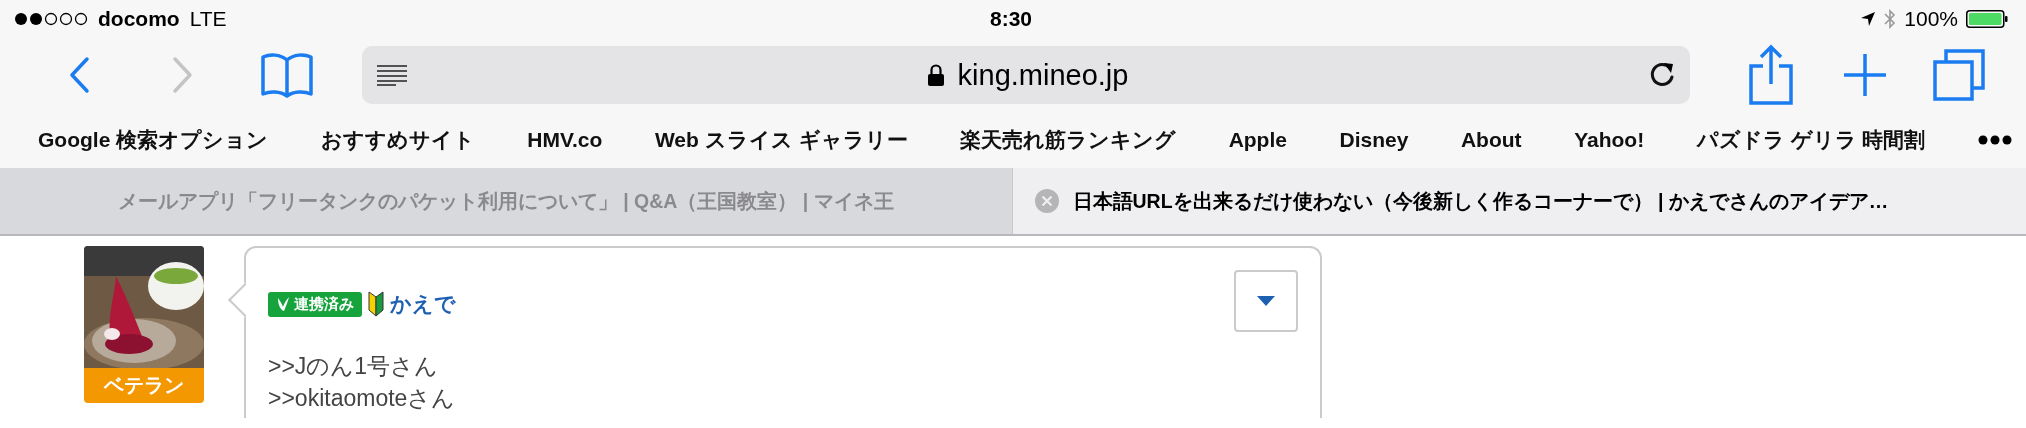  I want to click on battery-icon, so click(1987, 19).